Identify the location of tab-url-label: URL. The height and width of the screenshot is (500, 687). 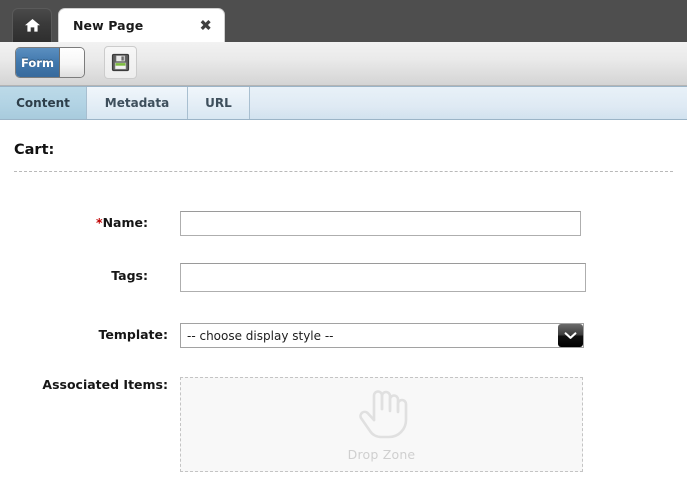
(218, 103).